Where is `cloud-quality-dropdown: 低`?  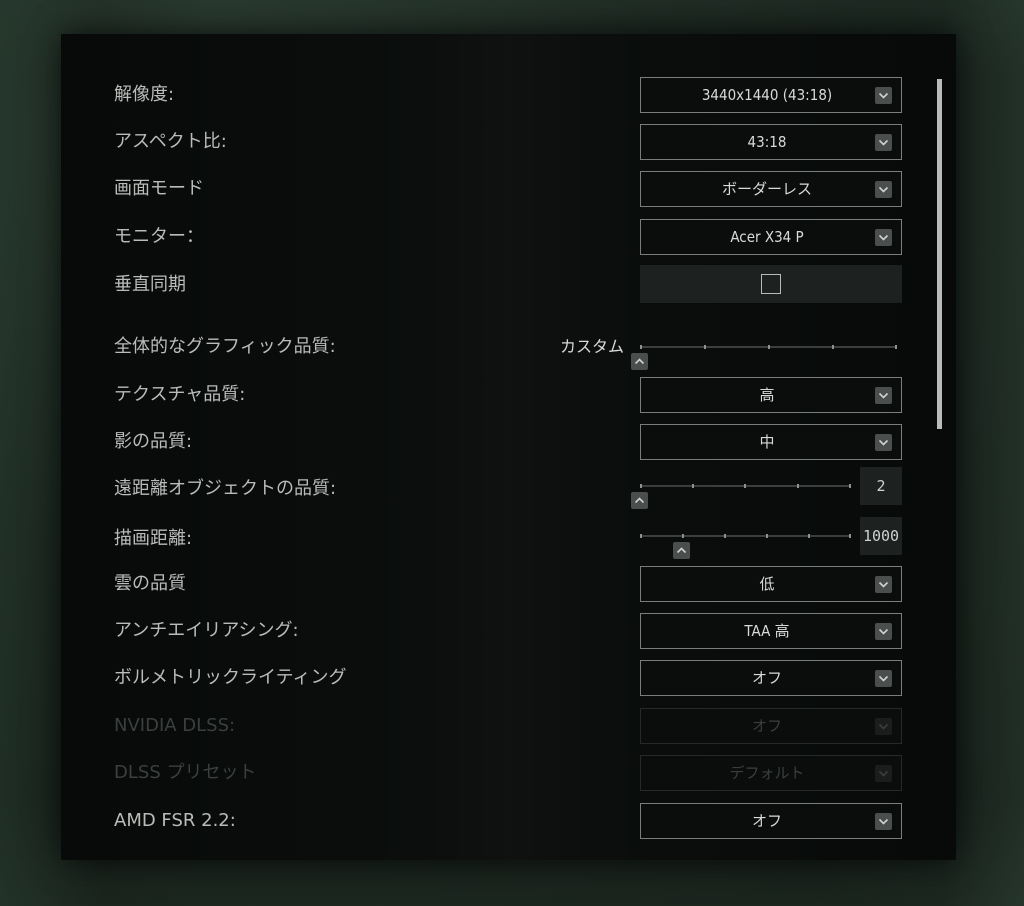 cloud-quality-dropdown: 低 is located at coordinates (771, 584).